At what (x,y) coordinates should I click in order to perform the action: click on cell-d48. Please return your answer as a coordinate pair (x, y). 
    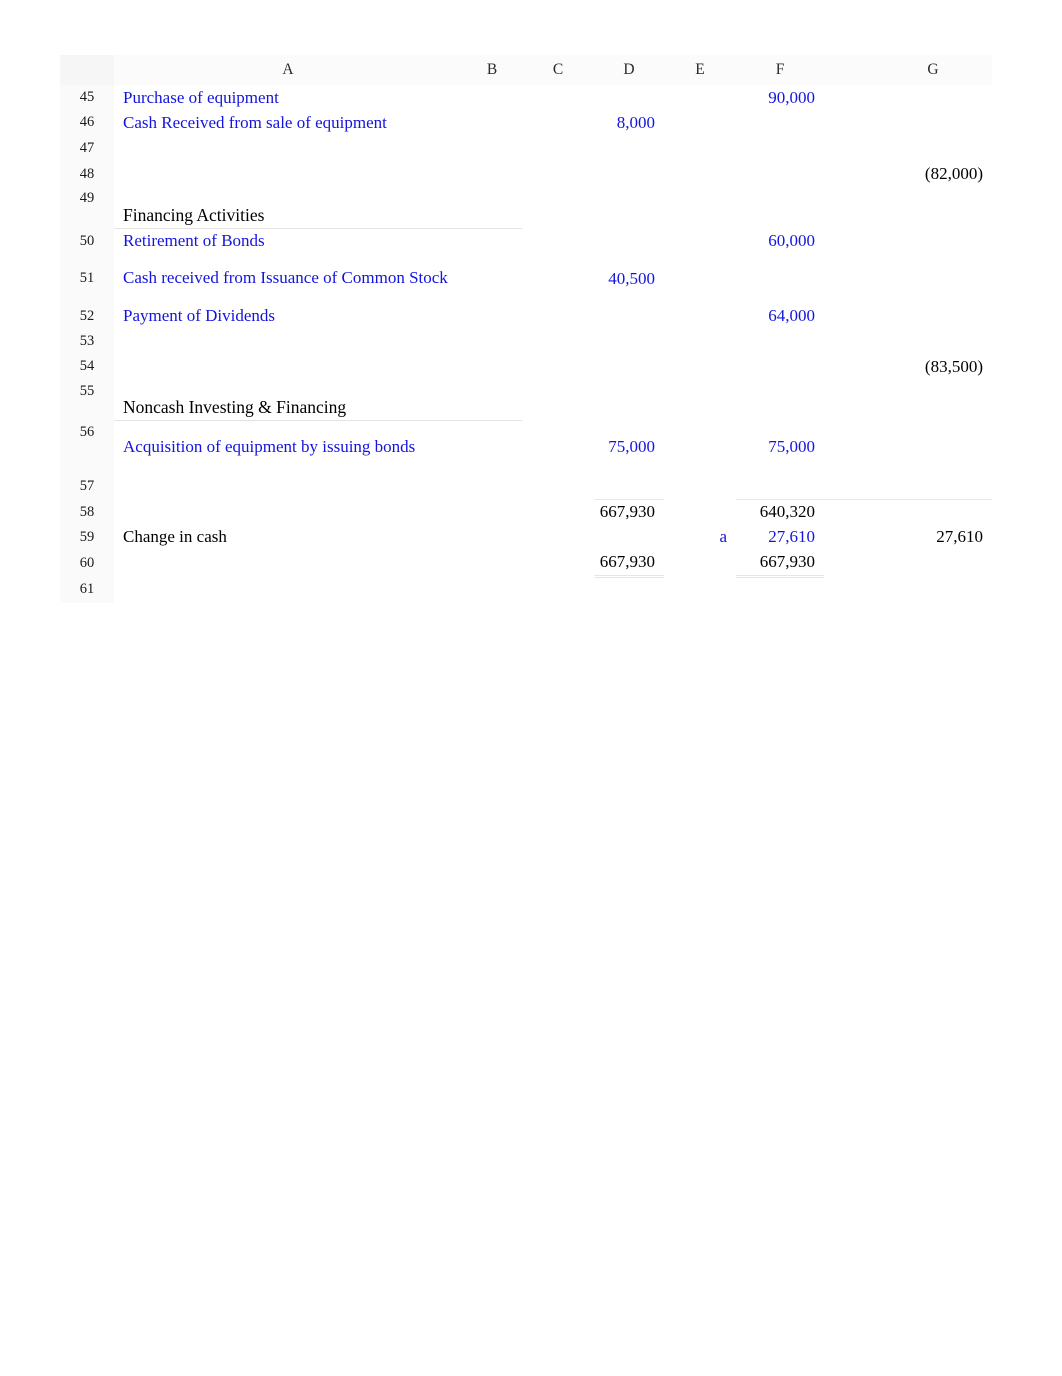
    Looking at the image, I should click on (629, 174).